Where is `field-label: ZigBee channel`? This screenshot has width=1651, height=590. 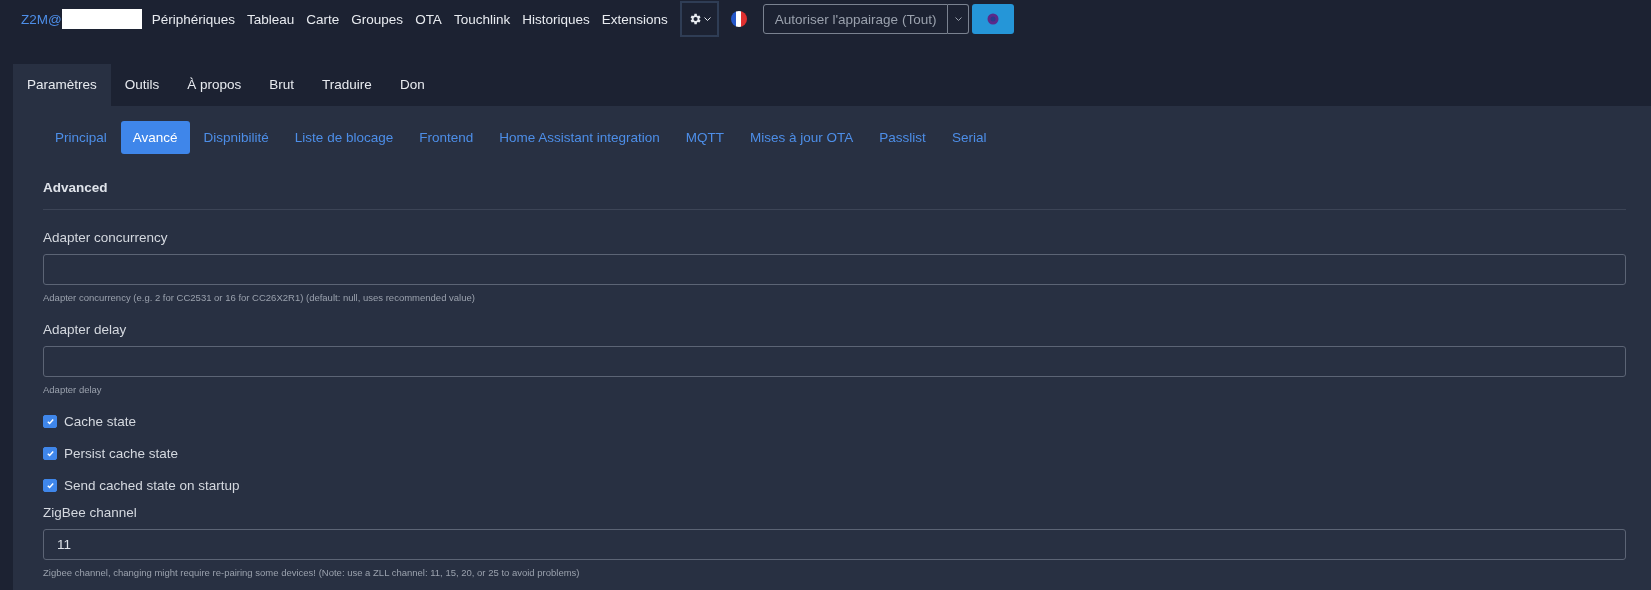 field-label: ZigBee channel is located at coordinates (90, 512).